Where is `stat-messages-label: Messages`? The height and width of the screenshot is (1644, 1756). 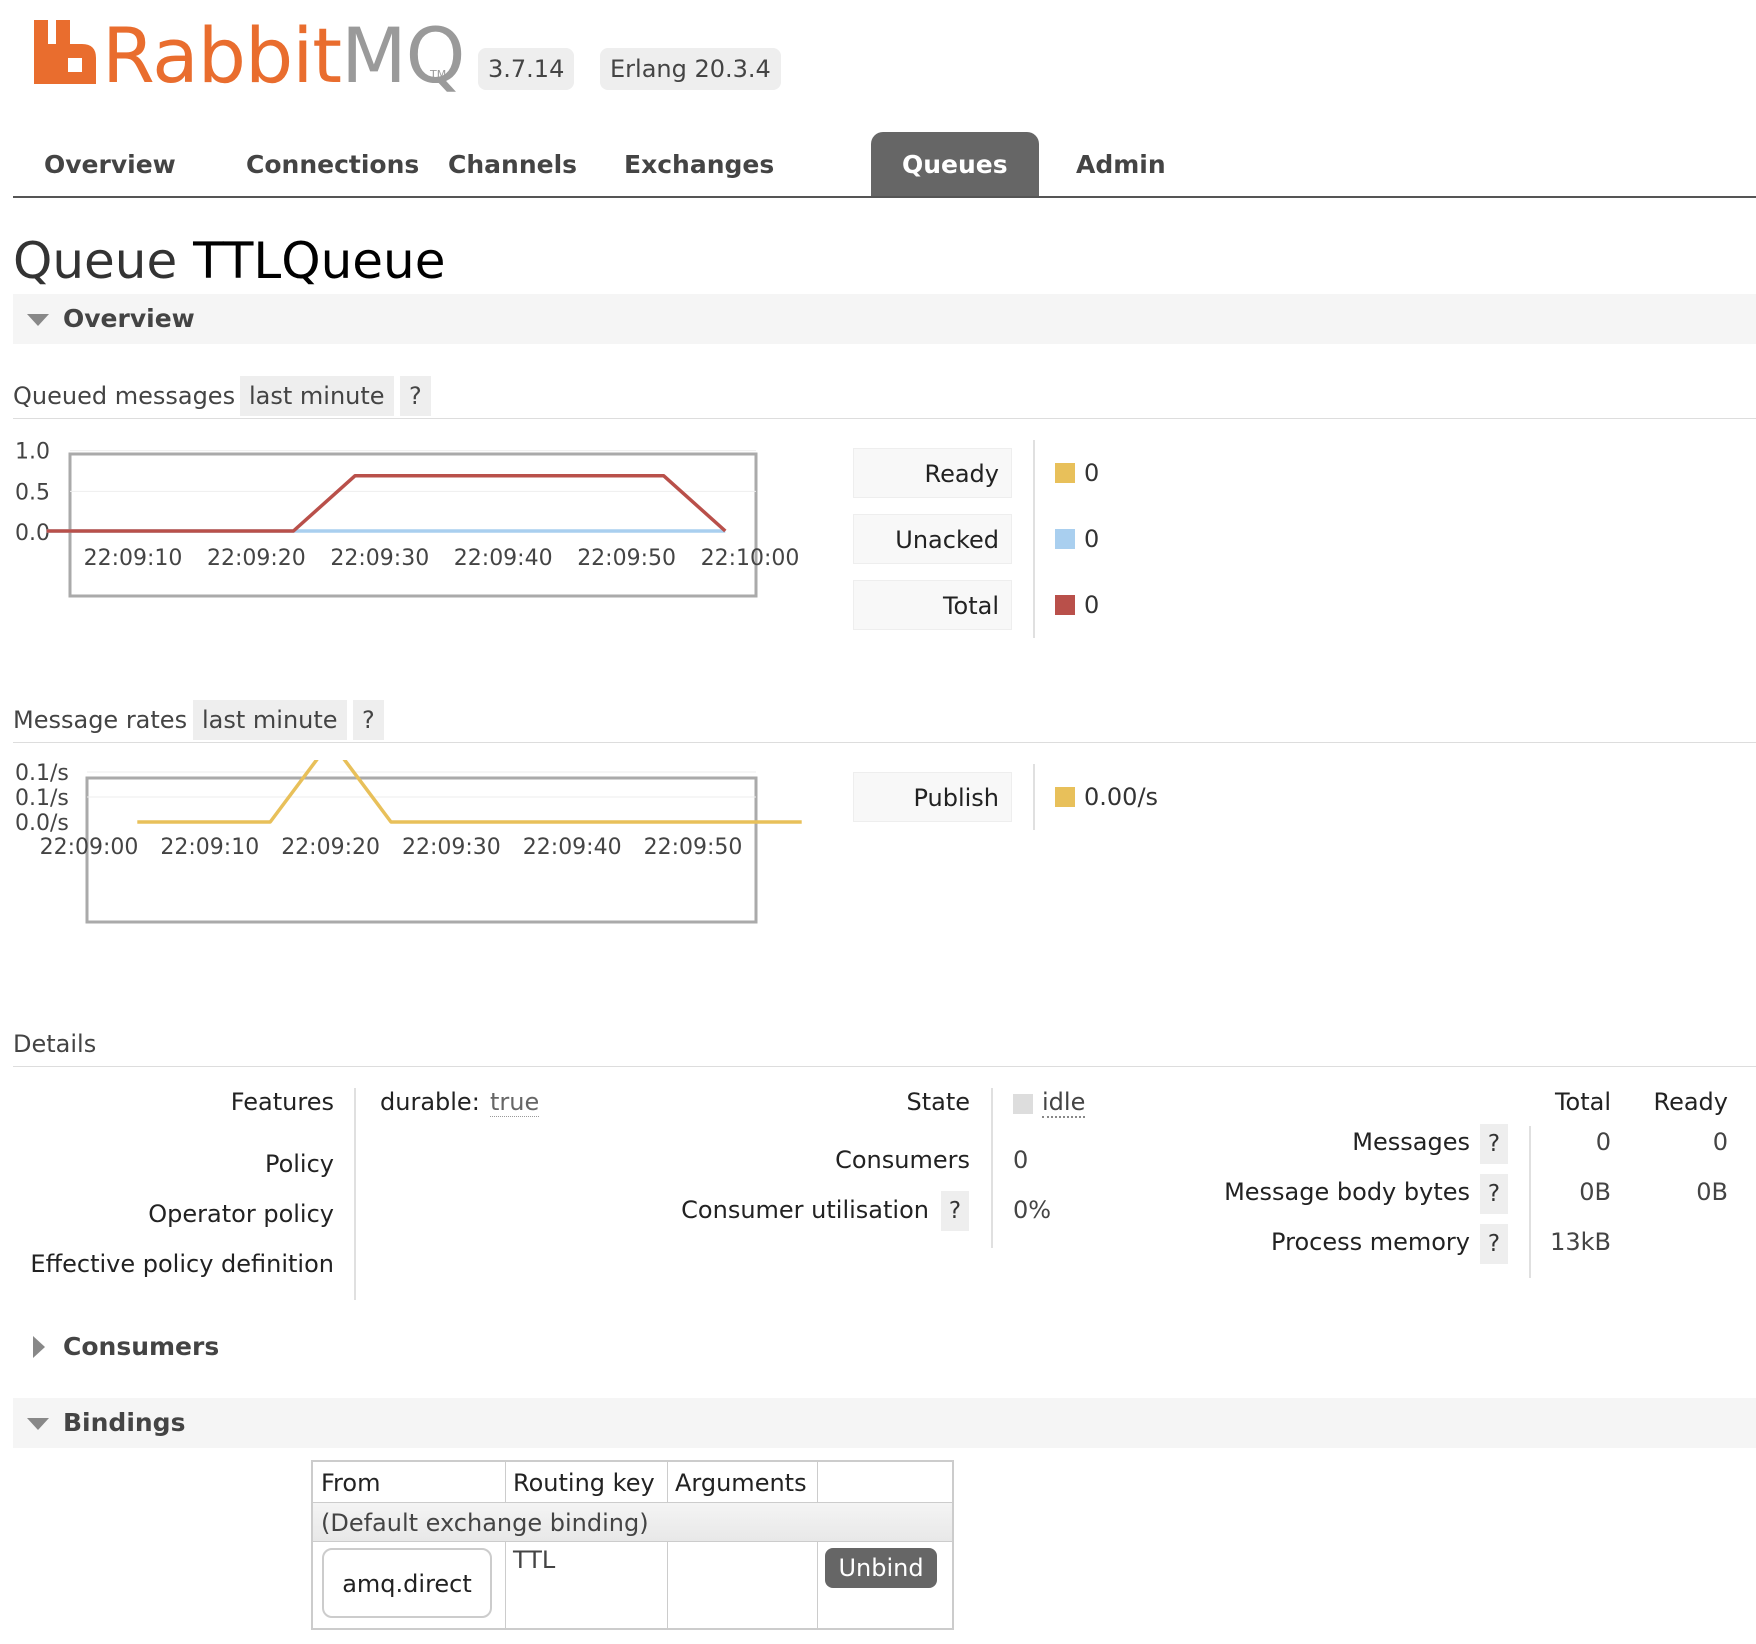
stat-messages-label: Messages is located at coordinates (1411, 1142).